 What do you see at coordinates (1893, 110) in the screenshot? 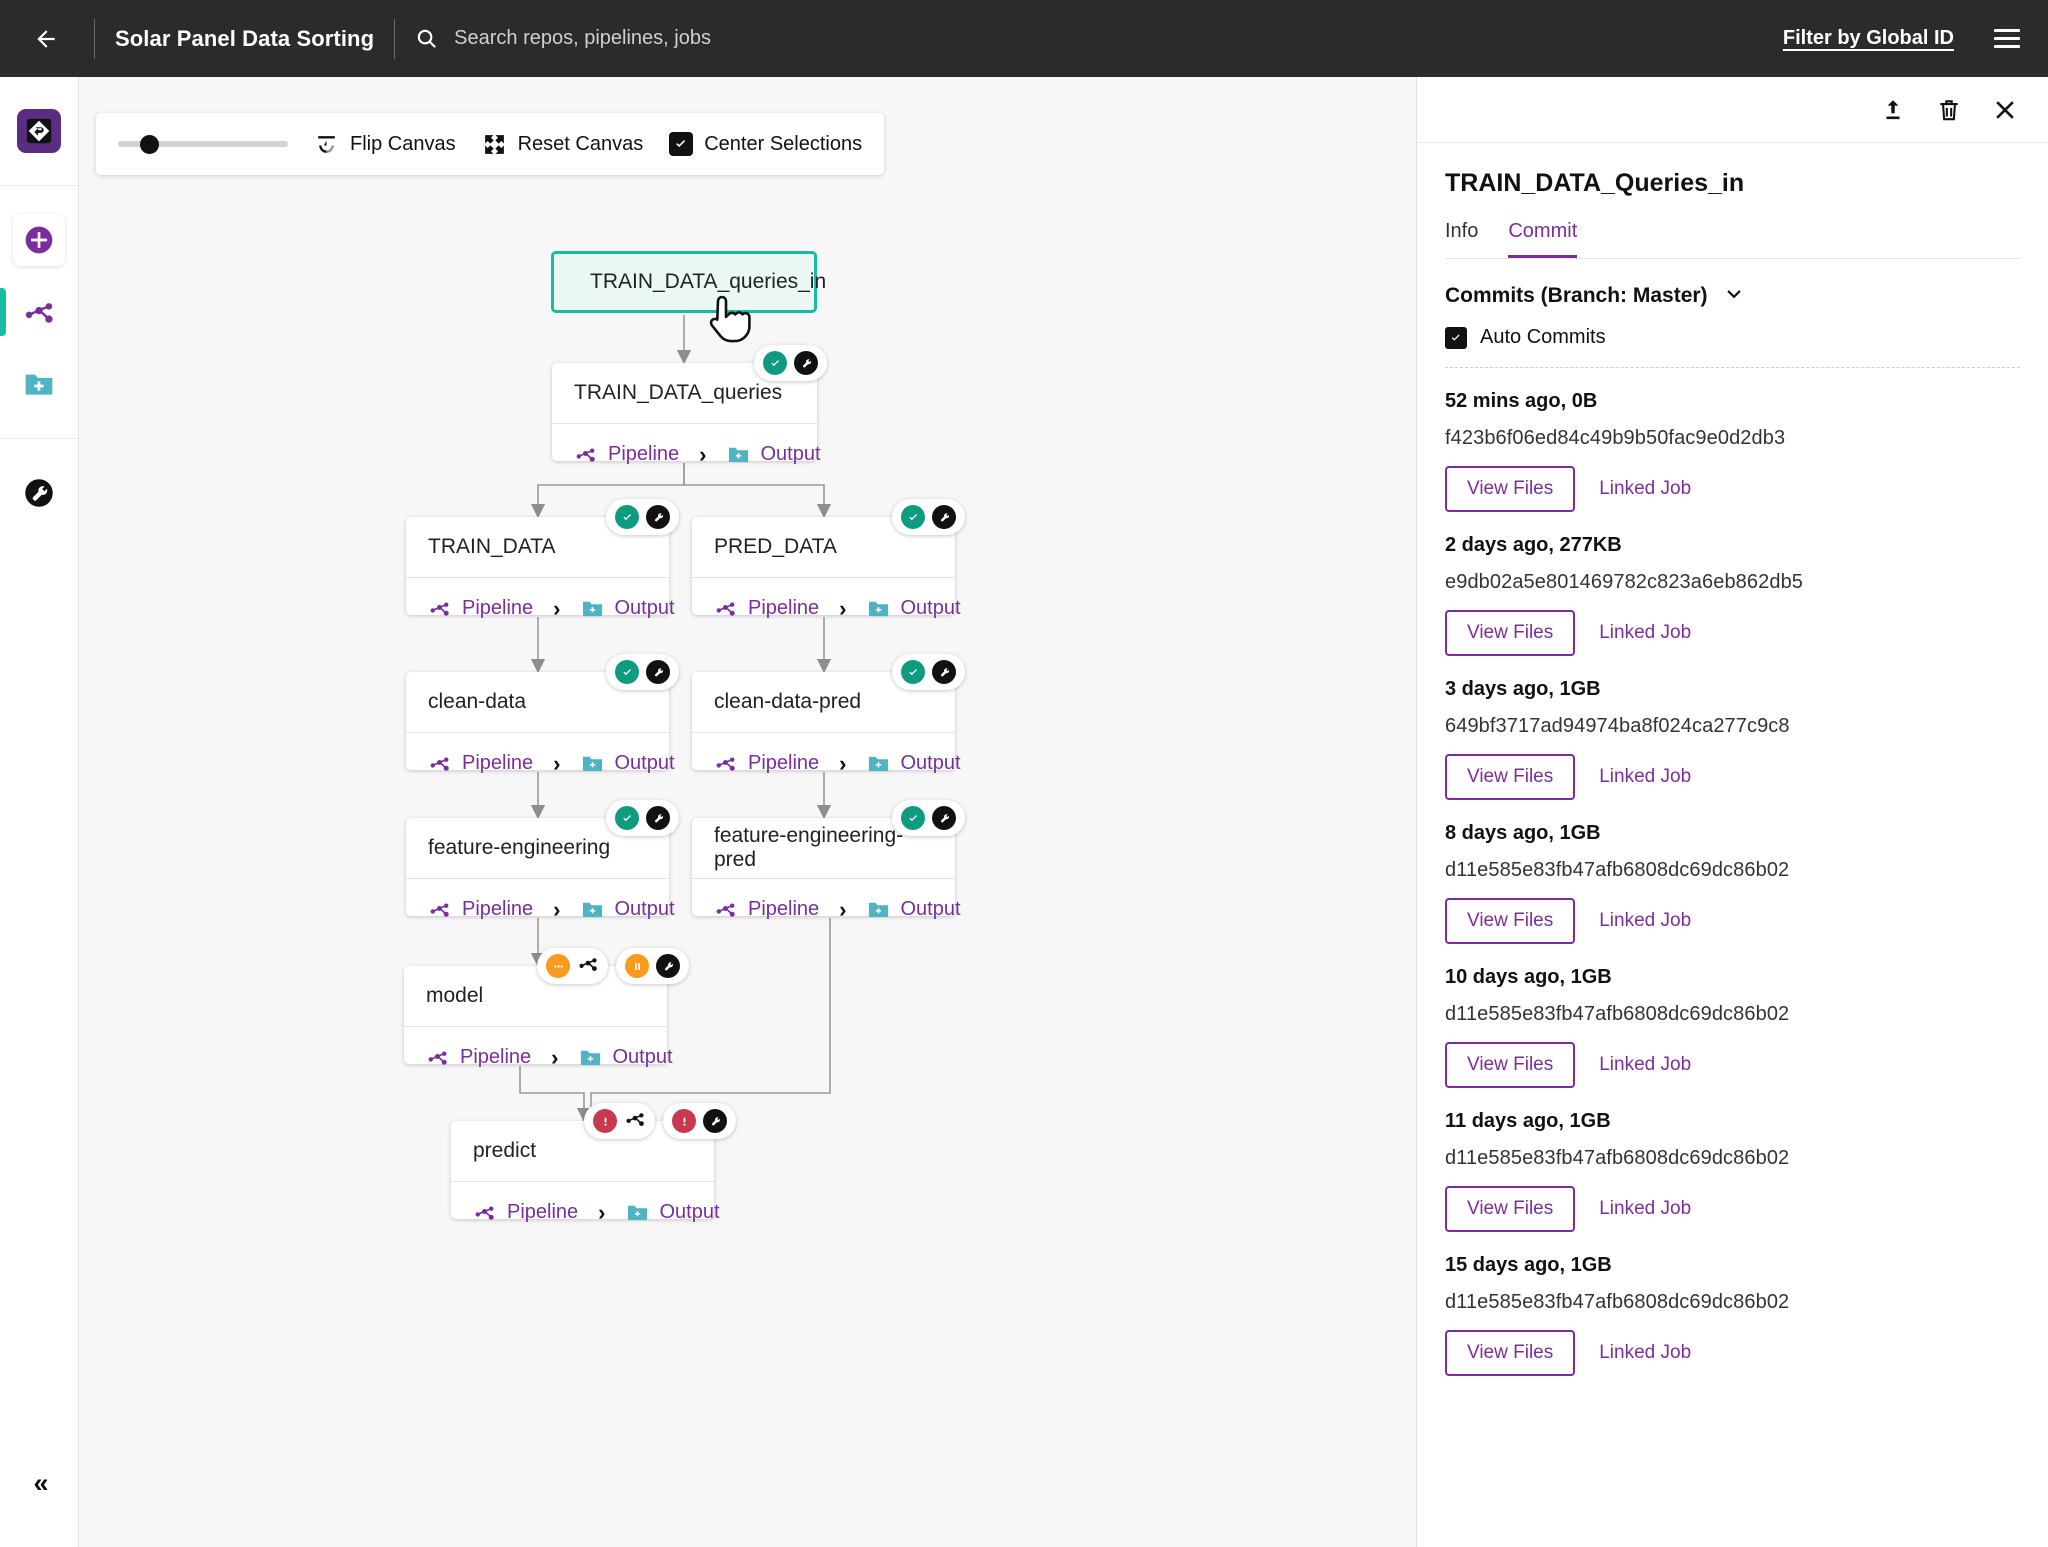
I see `upload-icon` at bounding box center [1893, 110].